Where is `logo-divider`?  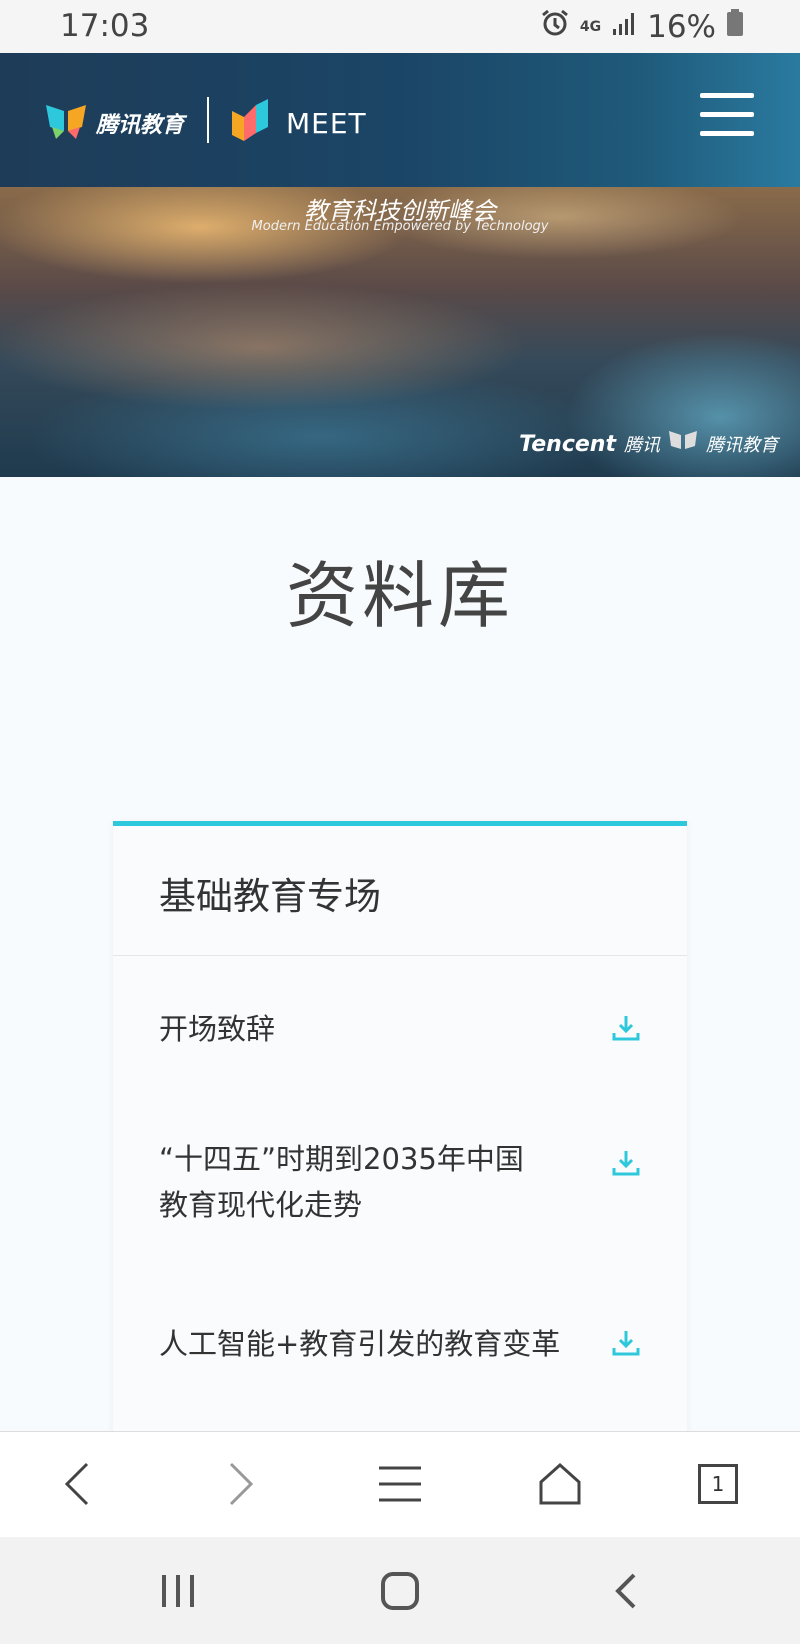
logo-divider is located at coordinates (208, 120).